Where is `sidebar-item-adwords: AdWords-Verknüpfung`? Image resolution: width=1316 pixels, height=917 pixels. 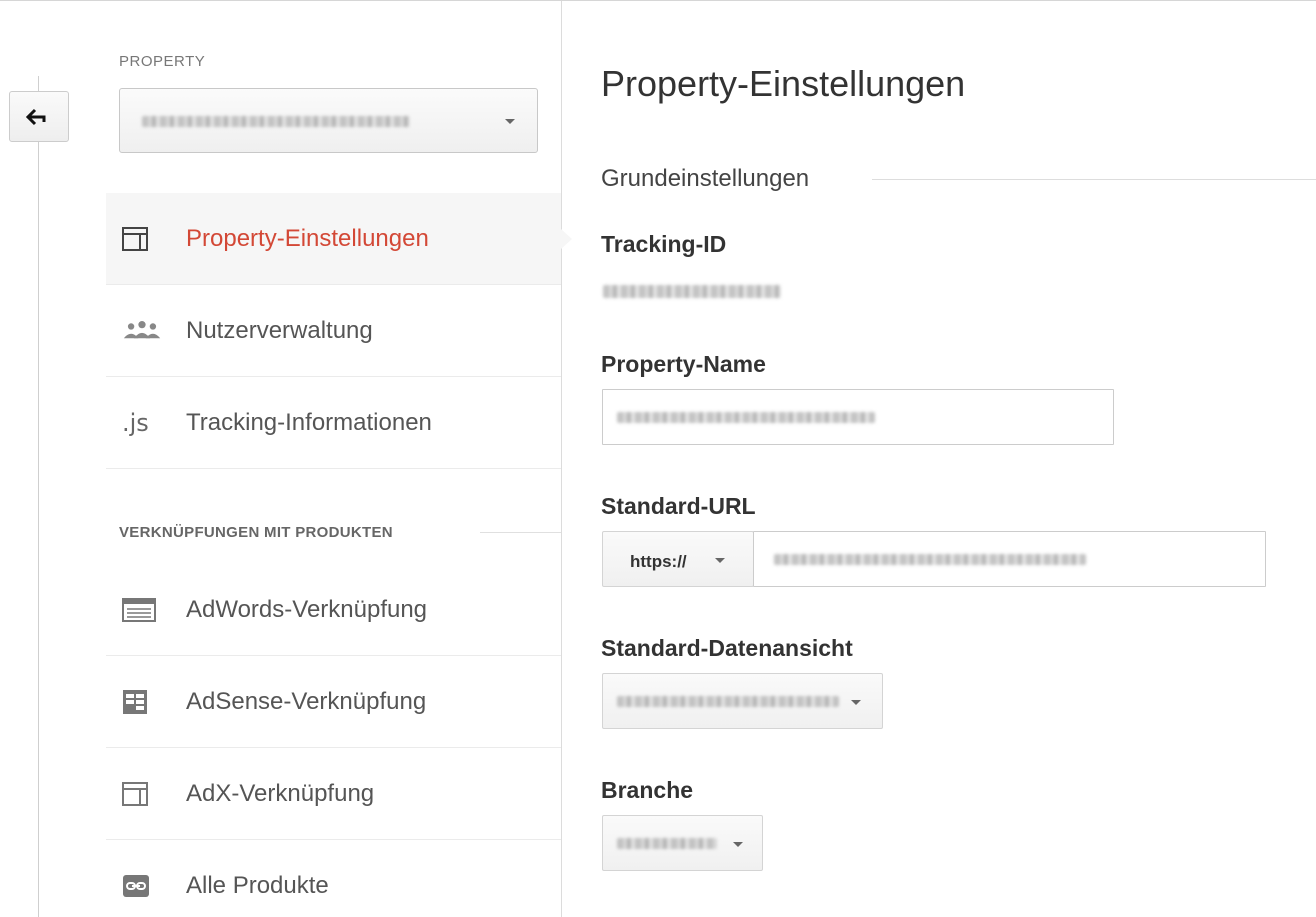
sidebar-item-adwords: AdWords-Verknüpfung is located at coordinates (333, 610).